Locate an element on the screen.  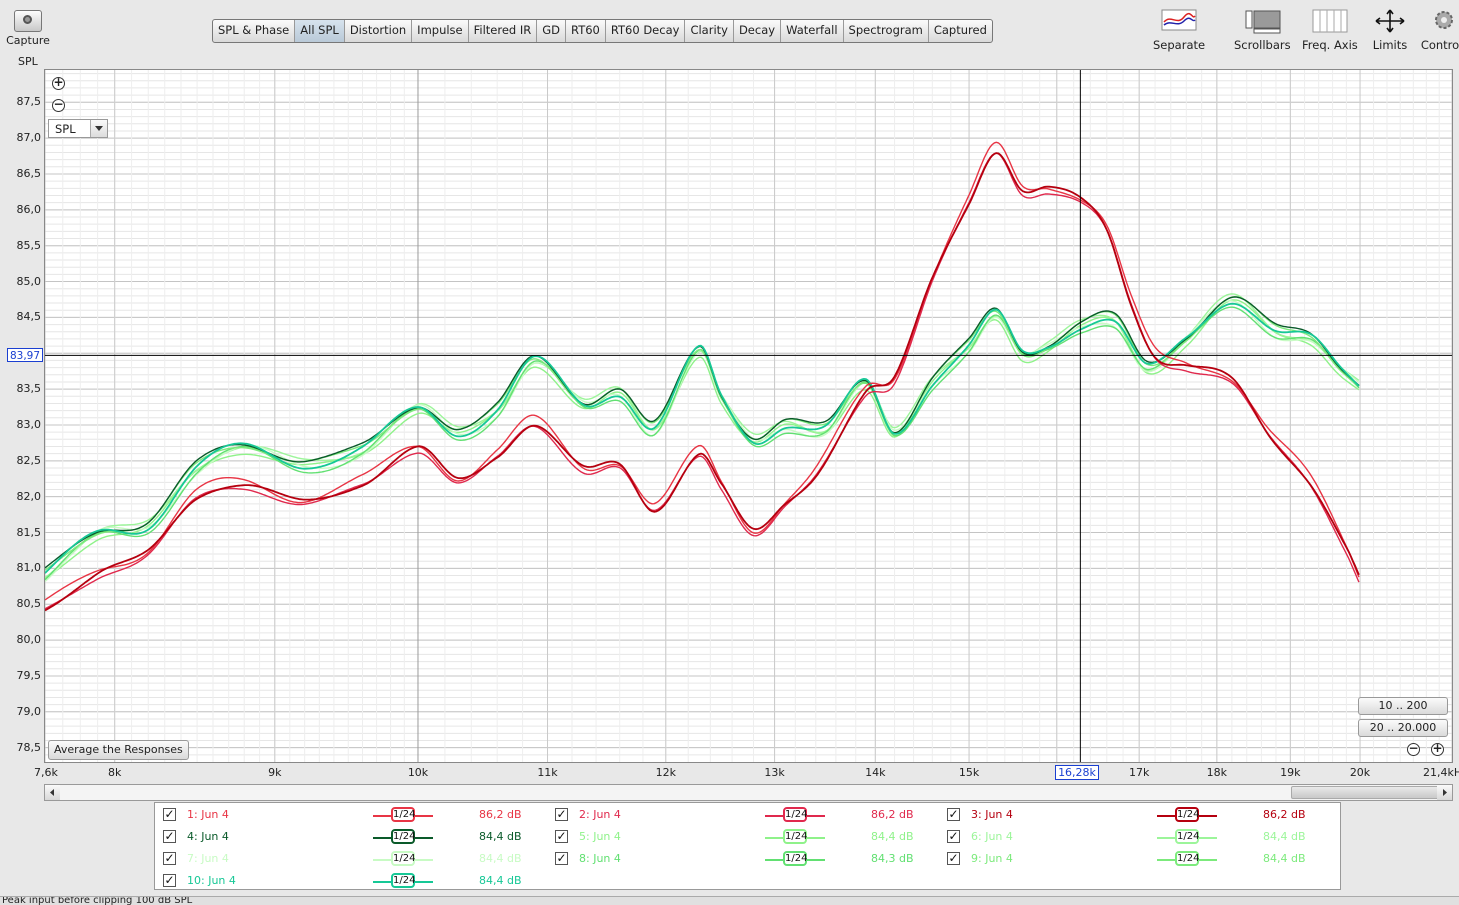
scroll-right-icon is located at coordinates (1444, 792).